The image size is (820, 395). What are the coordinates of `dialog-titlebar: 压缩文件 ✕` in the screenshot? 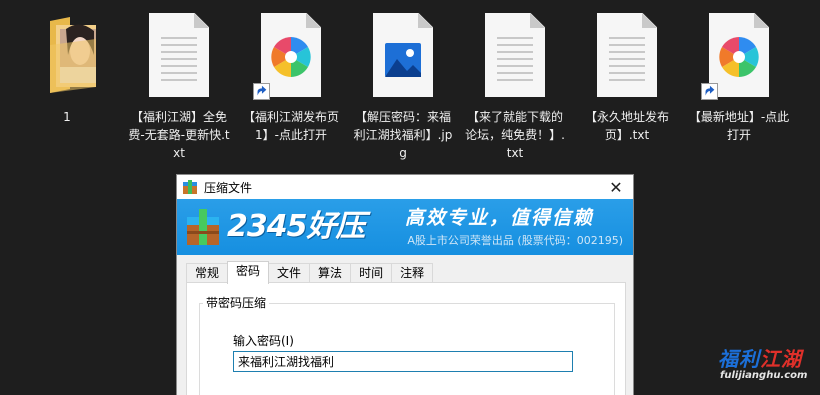 It's located at (405, 187).